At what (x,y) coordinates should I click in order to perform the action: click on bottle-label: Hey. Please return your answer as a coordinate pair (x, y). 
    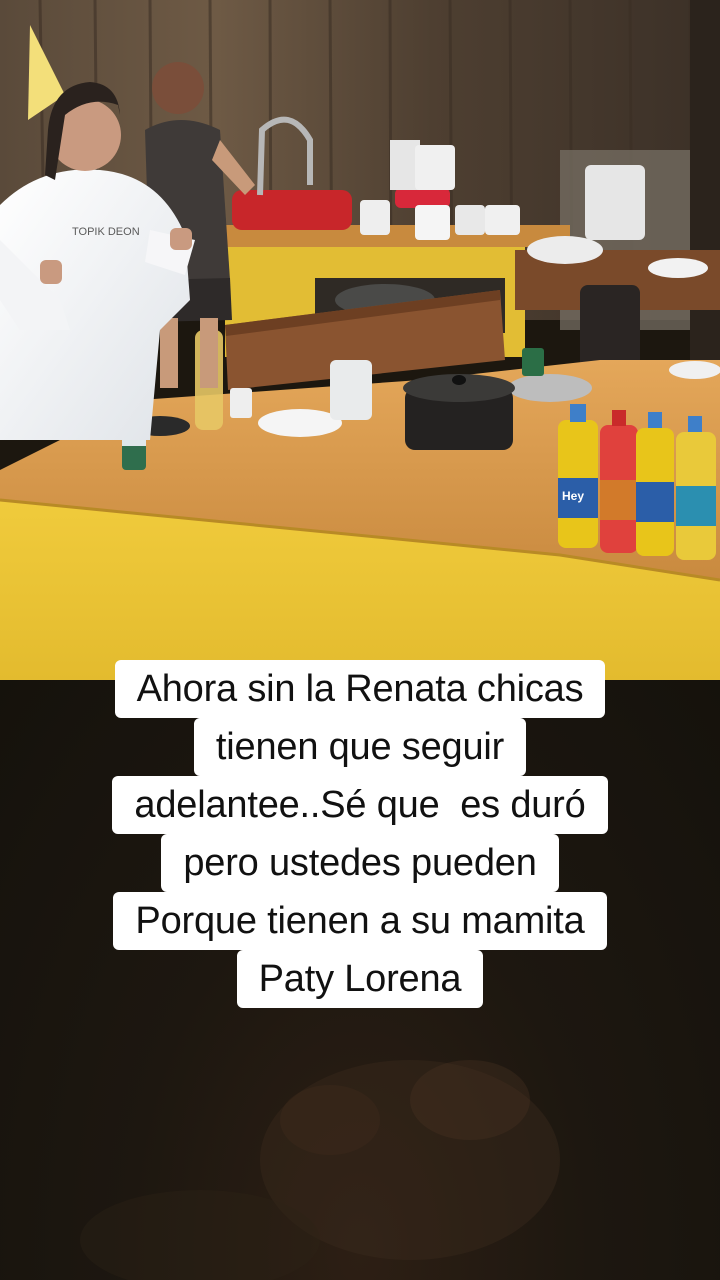
    Looking at the image, I should click on (573, 496).